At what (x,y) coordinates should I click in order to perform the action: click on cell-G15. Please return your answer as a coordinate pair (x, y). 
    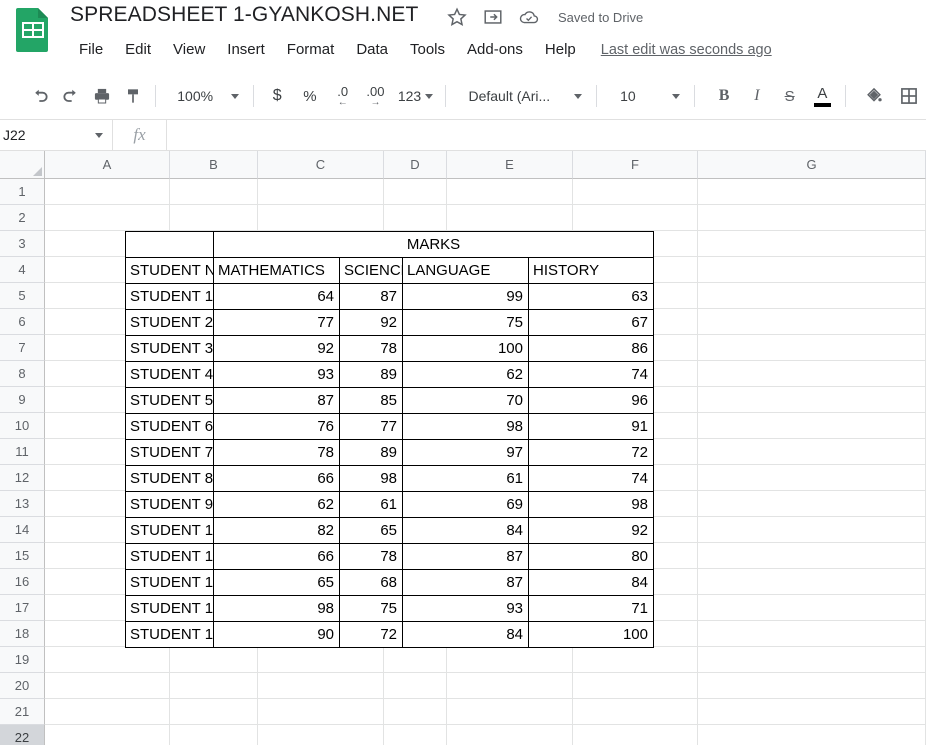
    Looking at the image, I should click on (812, 556).